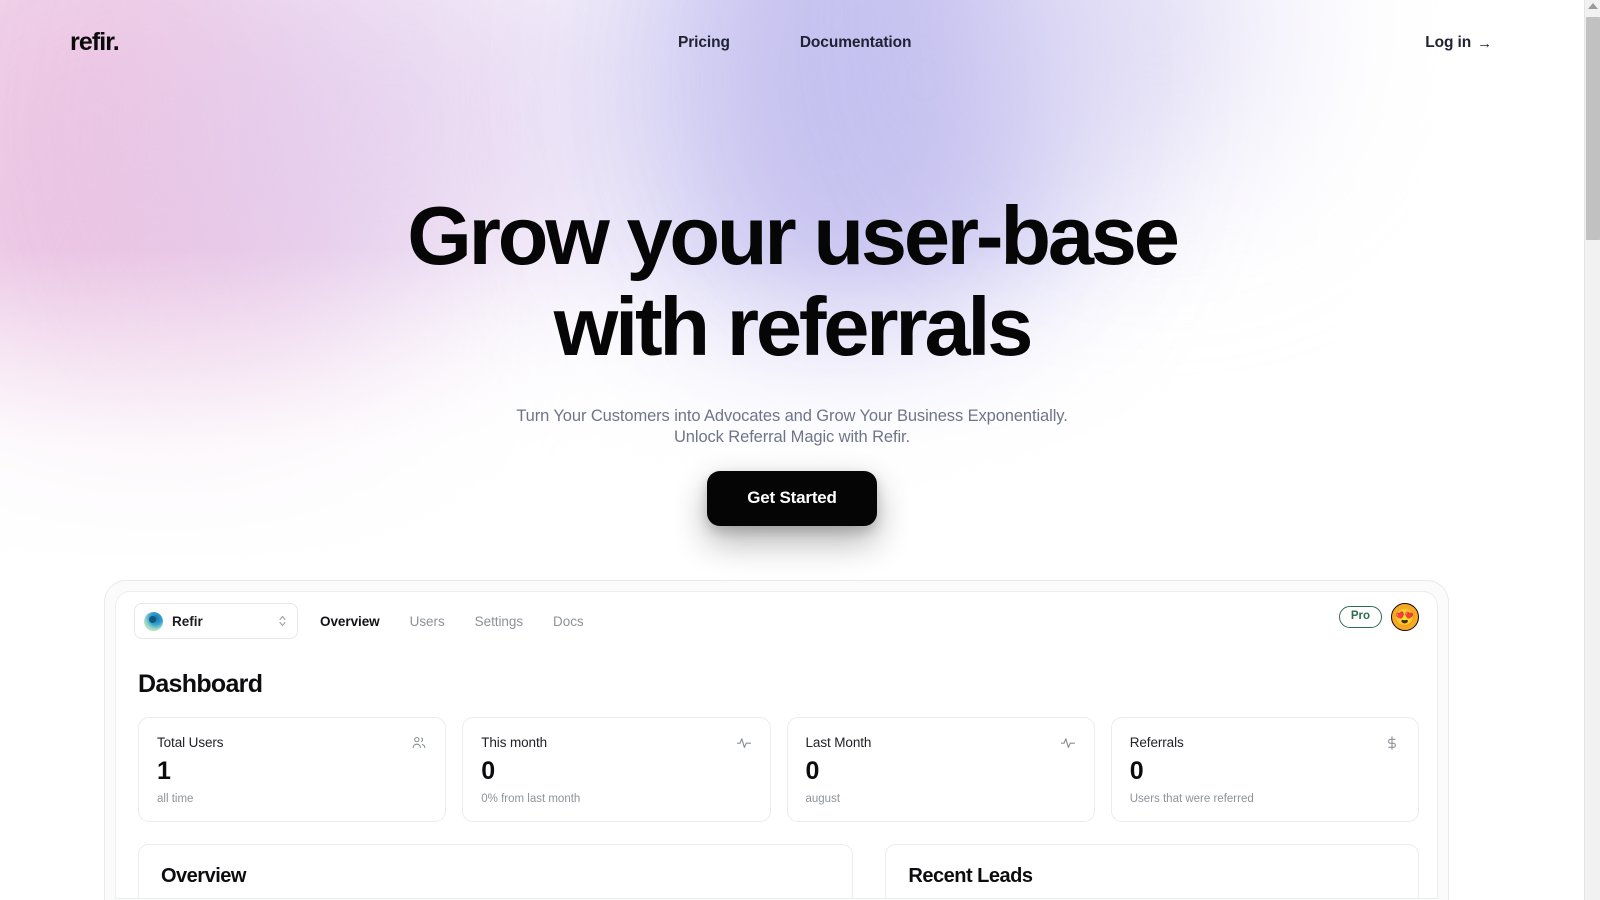 Image resolution: width=1600 pixels, height=900 pixels. I want to click on overview-panel: Overview, so click(496, 871).